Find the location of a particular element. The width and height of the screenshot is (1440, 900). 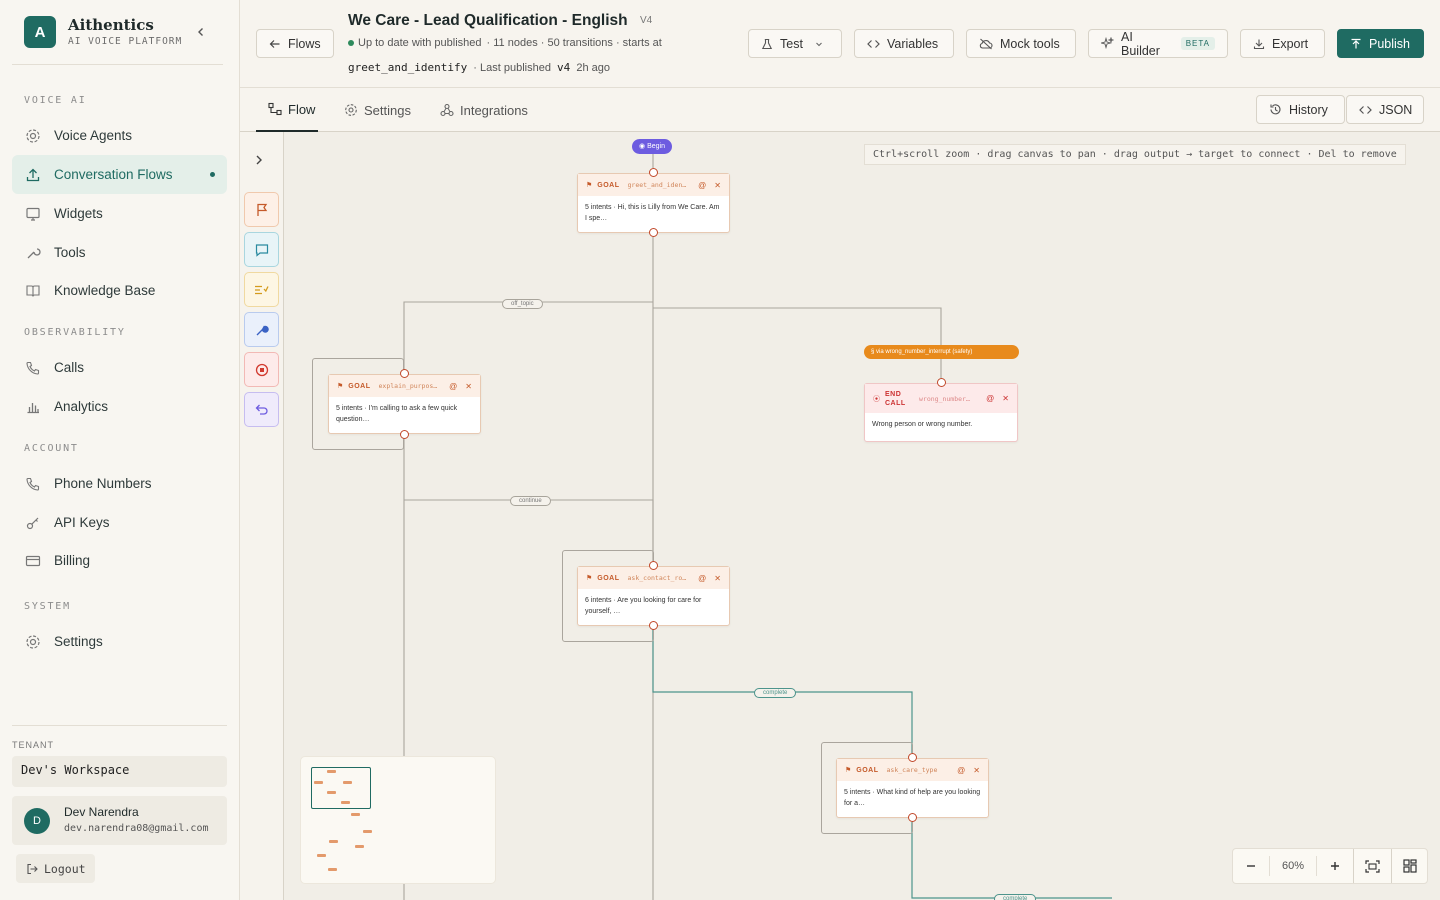

add-message-node-button is located at coordinates (261, 249).